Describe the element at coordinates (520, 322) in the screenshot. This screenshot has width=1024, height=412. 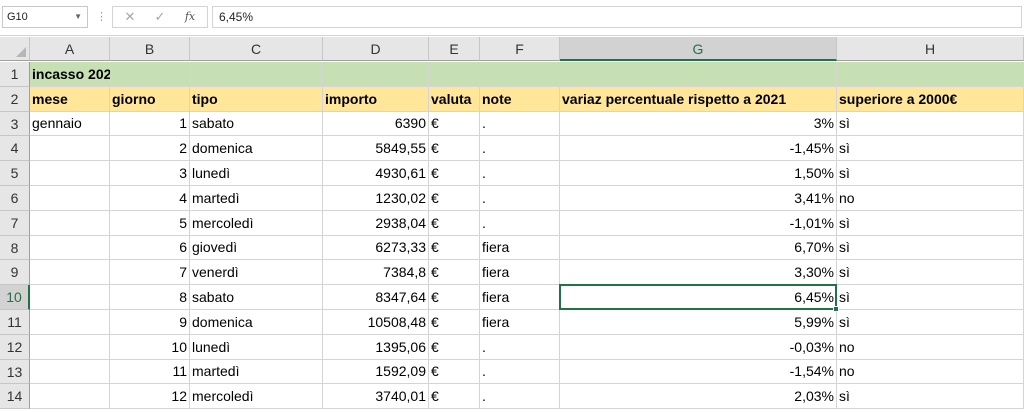
I see `cell-f11: fiera` at that location.